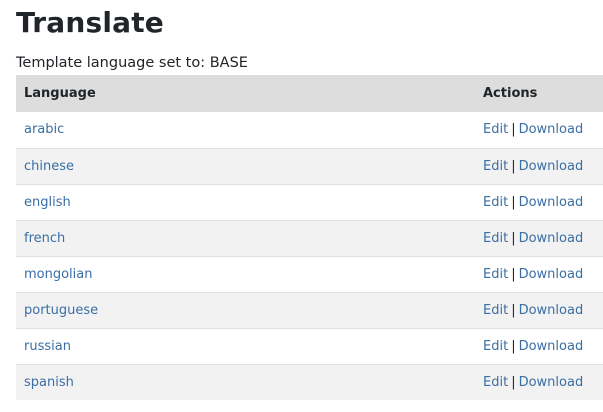  What do you see at coordinates (245, 274) in the screenshot?
I see `language-cell: mongolian` at bounding box center [245, 274].